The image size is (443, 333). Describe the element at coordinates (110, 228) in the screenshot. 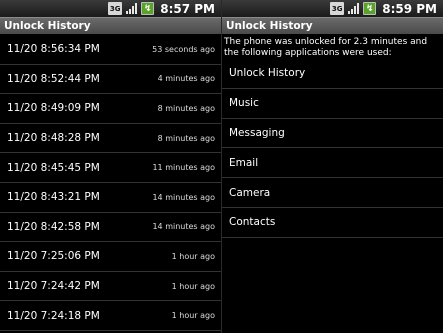

I see `history-row: 11/20 8:42:58 PM 14 minutes ago` at that location.